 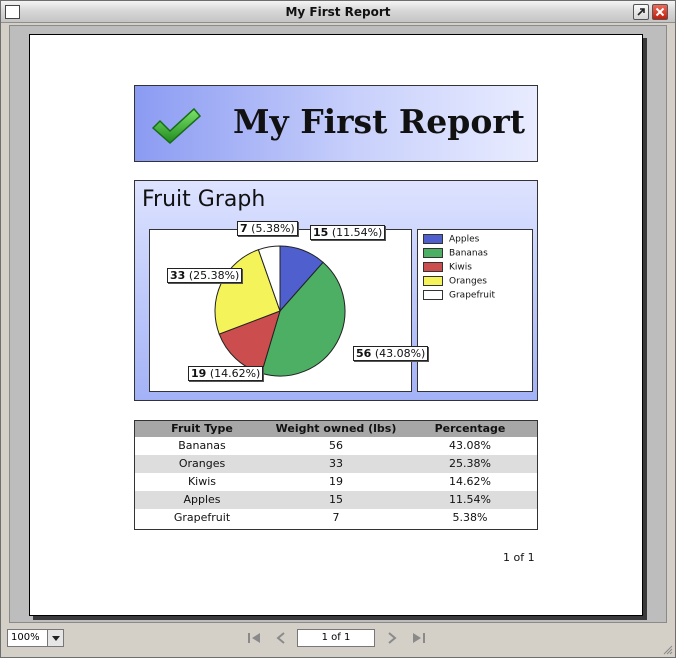 What do you see at coordinates (235, 373) in the screenshot?
I see `pie-label-percent: (14.62%)` at bounding box center [235, 373].